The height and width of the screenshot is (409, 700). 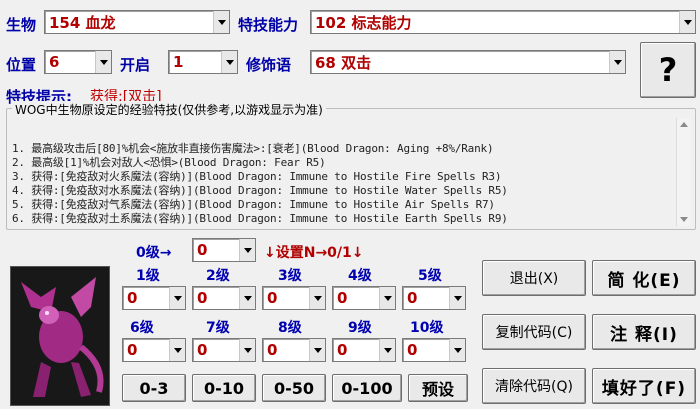 I want to click on range-0-100-button: 0-100, so click(x=367, y=388).